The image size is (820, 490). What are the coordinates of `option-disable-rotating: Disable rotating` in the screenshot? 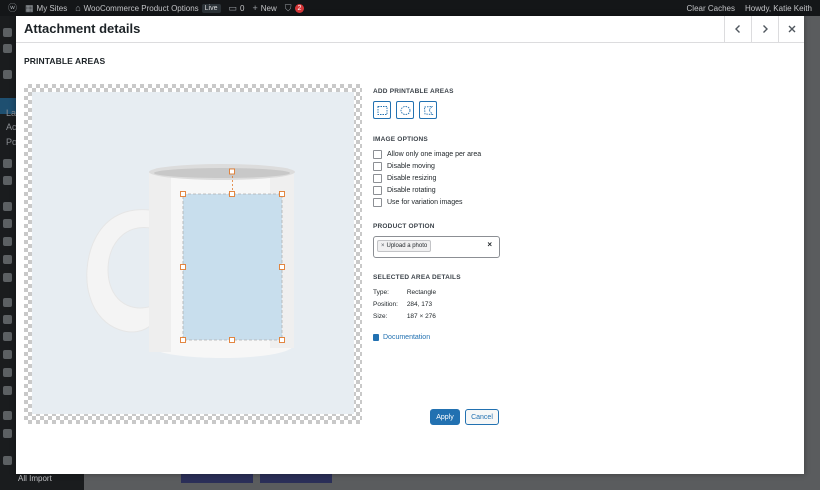 It's located at (404, 190).